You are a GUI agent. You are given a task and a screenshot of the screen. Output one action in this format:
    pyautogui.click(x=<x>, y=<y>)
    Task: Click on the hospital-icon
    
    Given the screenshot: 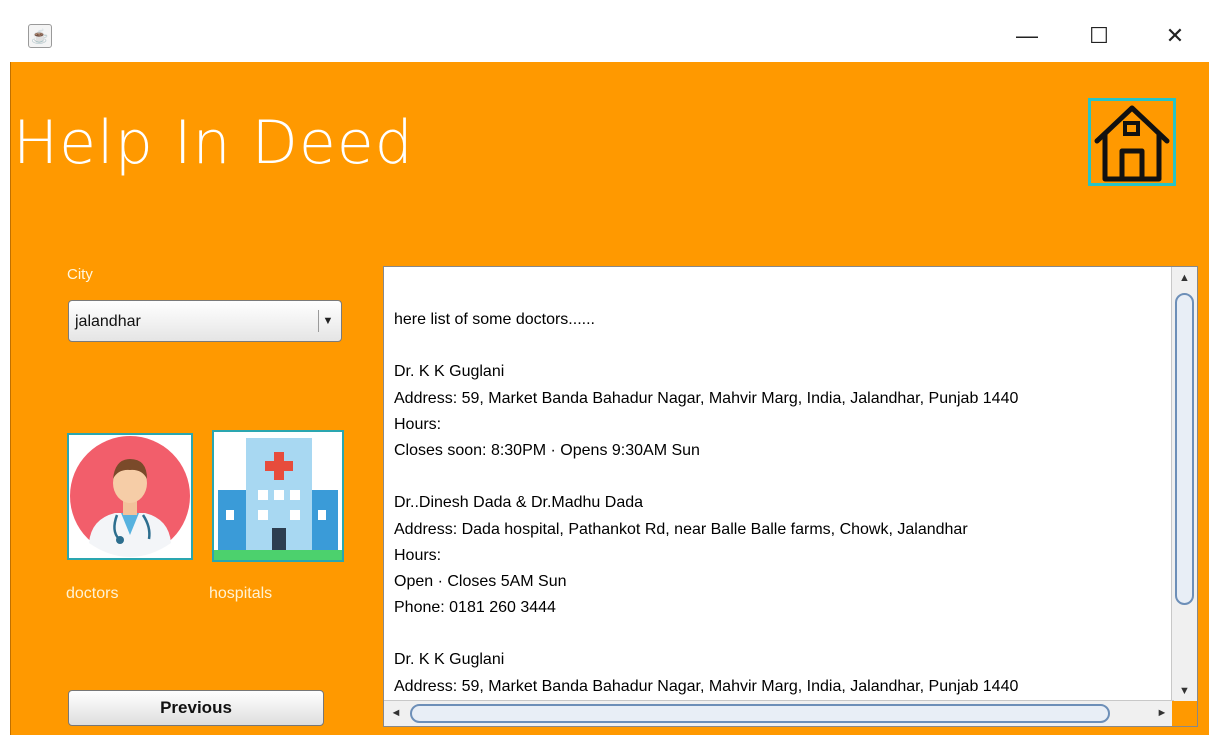 What is the action you would take?
    pyautogui.click(x=278, y=496)
    